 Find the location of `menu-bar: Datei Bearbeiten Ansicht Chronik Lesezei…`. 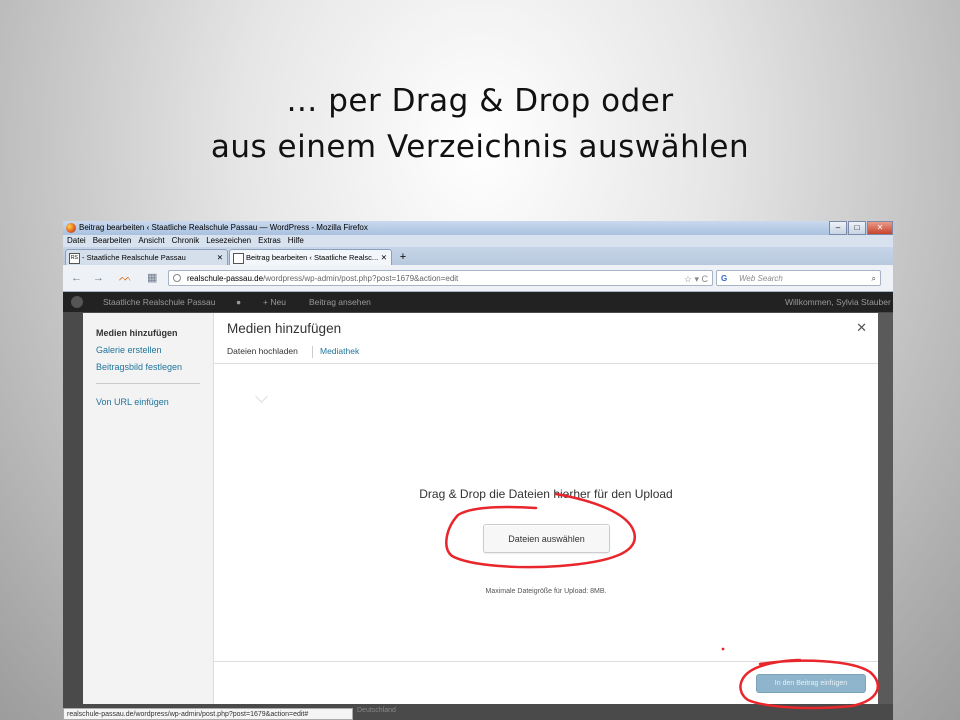

menu-bar: Datei Bearbeiten Ansicht Chronik Lesezei… is located at coordinates (478, 241).